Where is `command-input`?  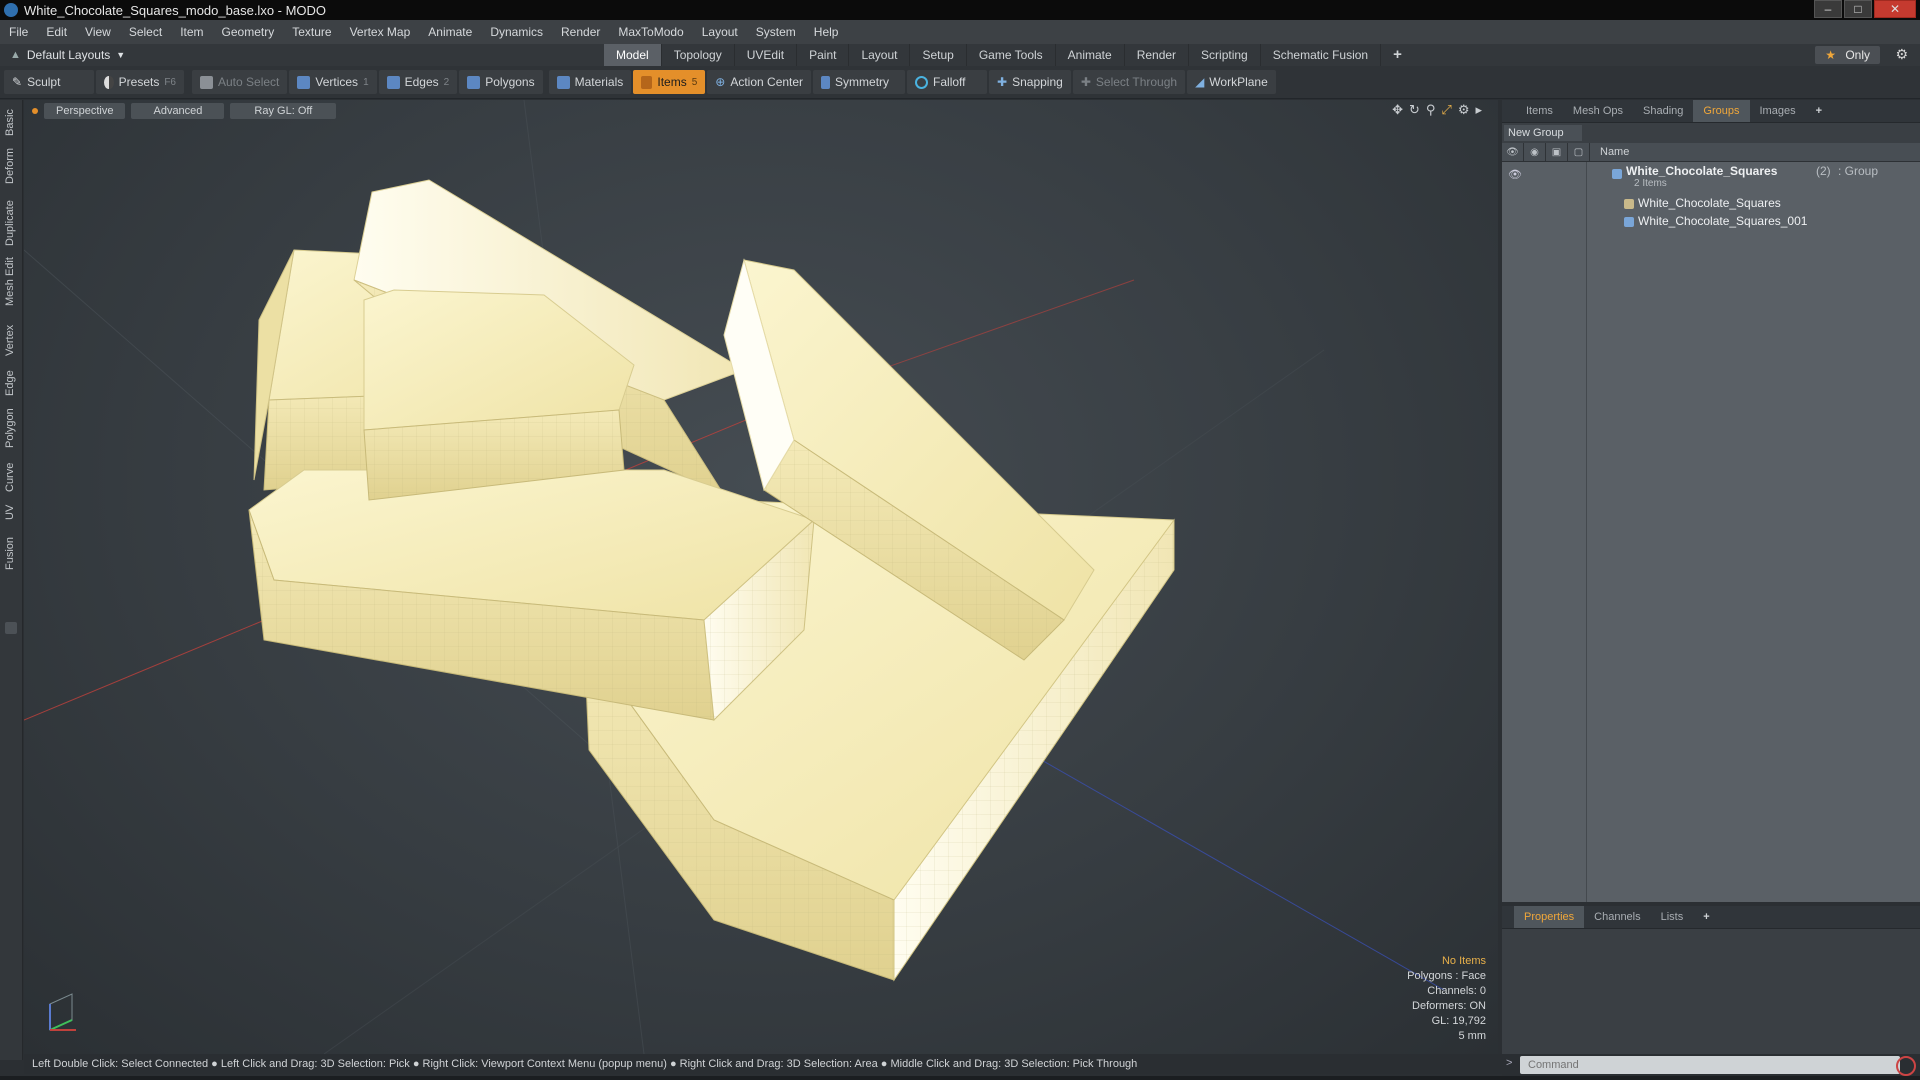 command-input is located at coordinates (1710, 1065).